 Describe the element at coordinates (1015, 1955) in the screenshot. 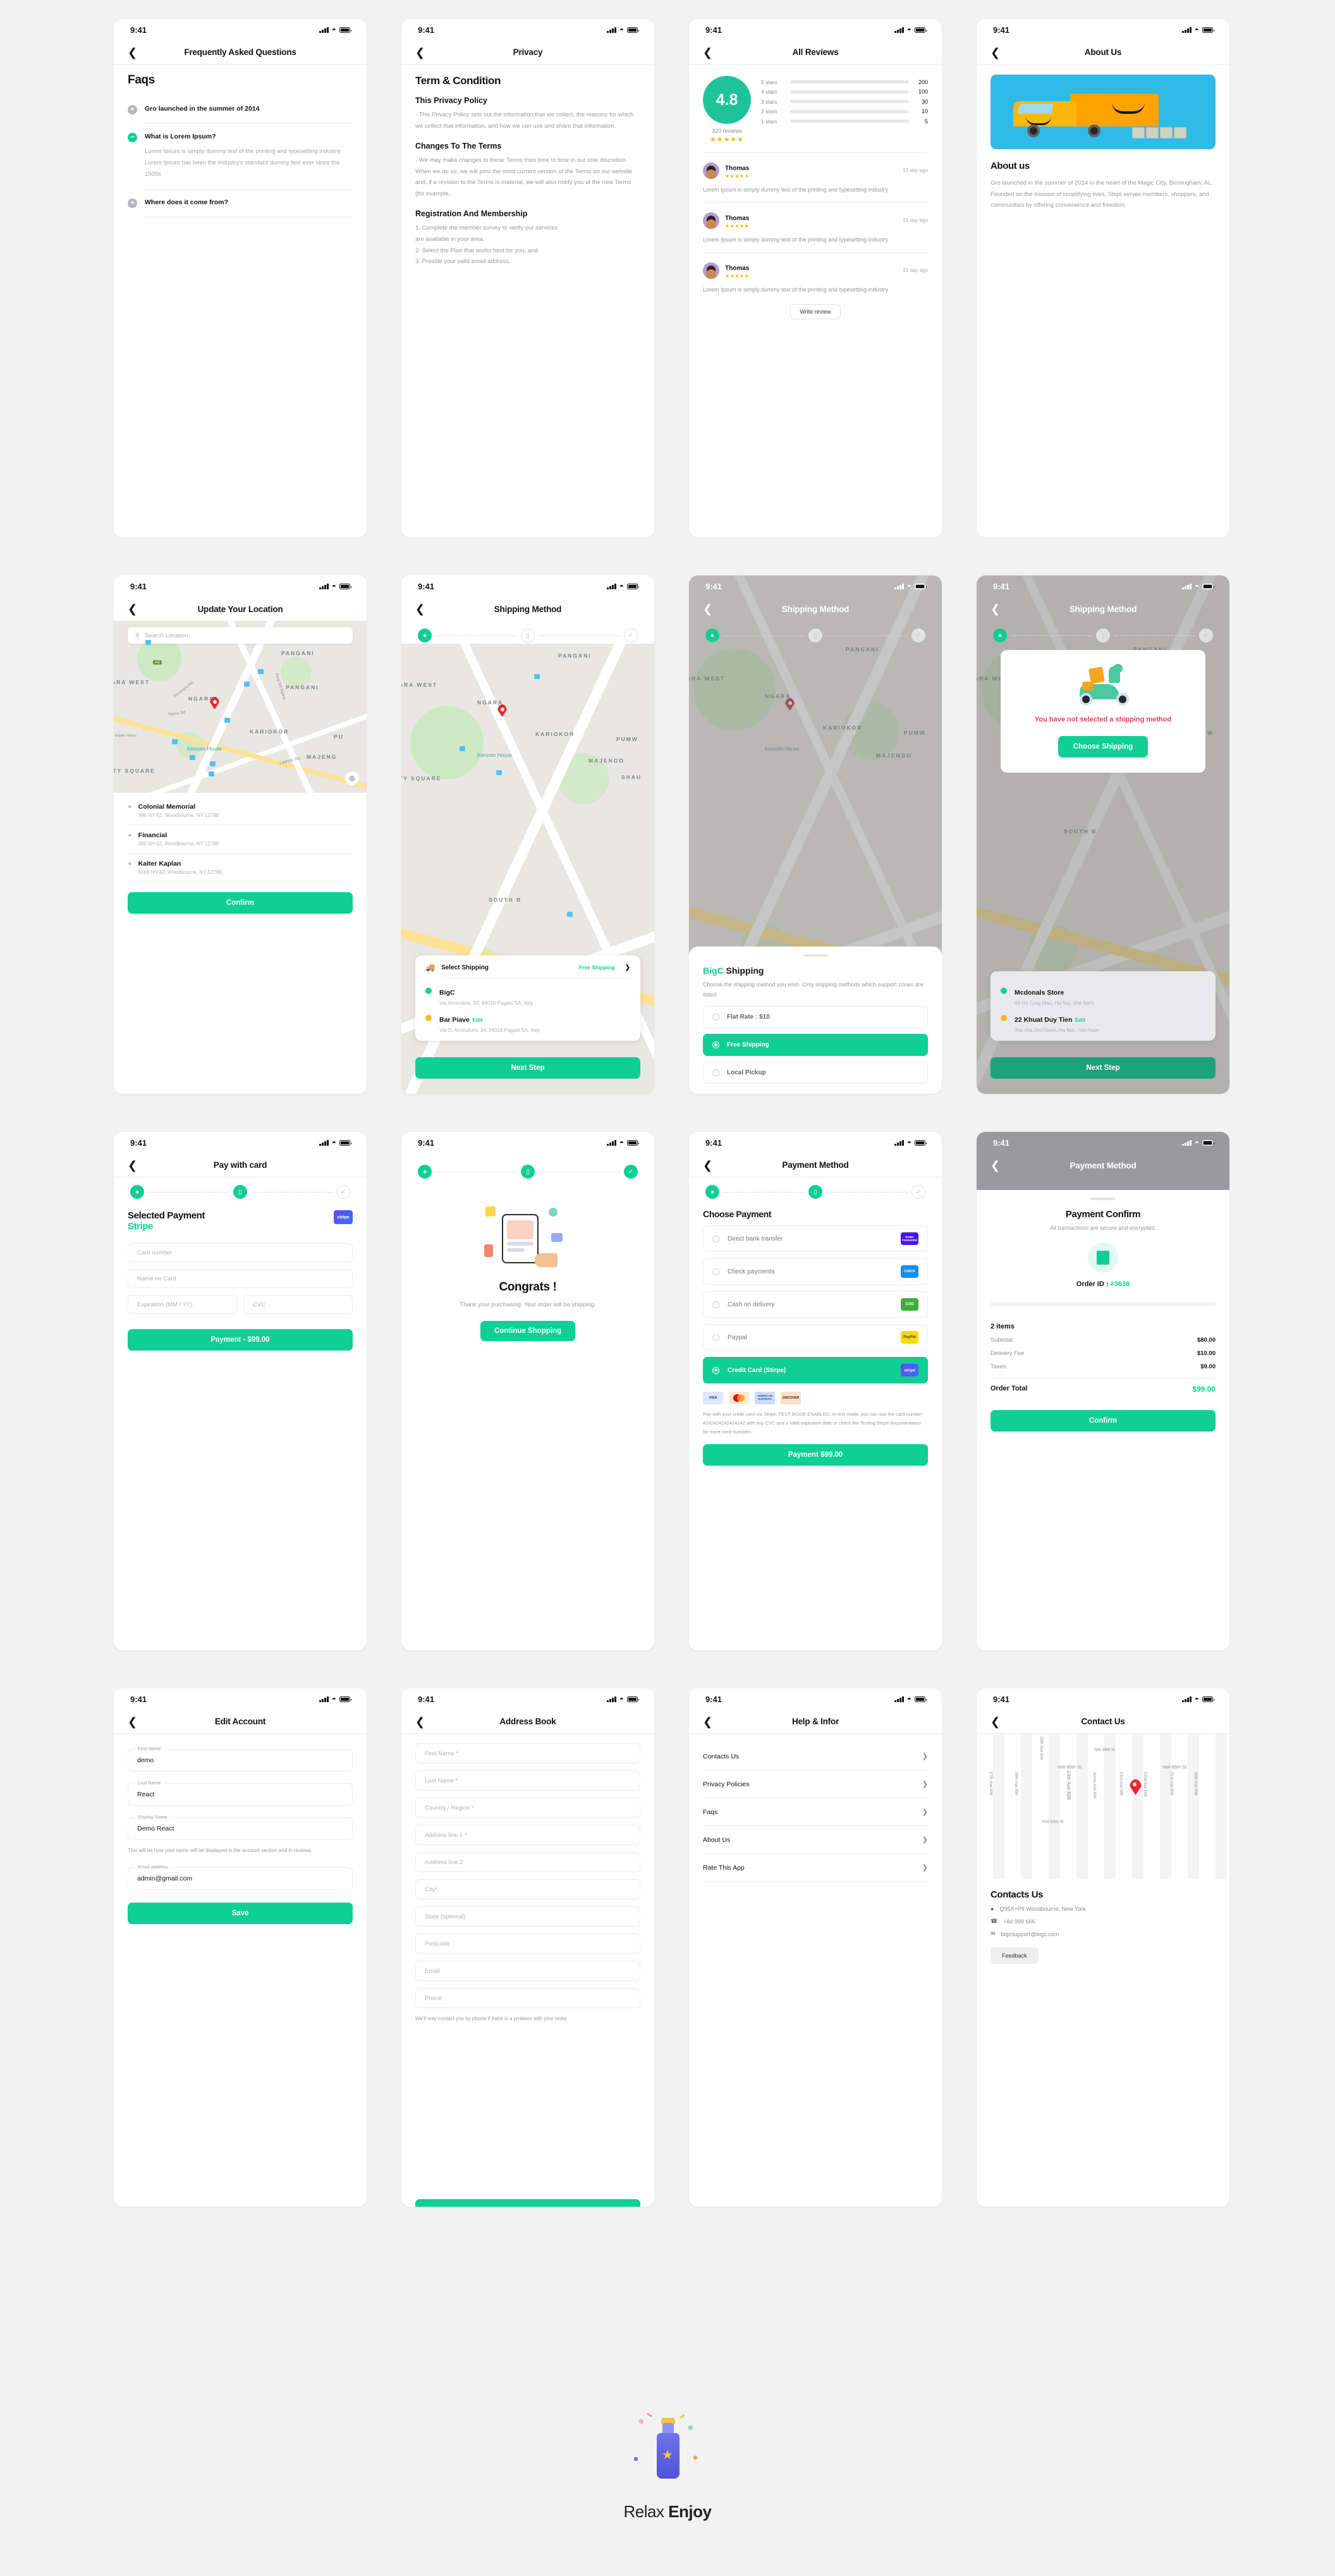

I see `feedback-button: Feedback` at that location.